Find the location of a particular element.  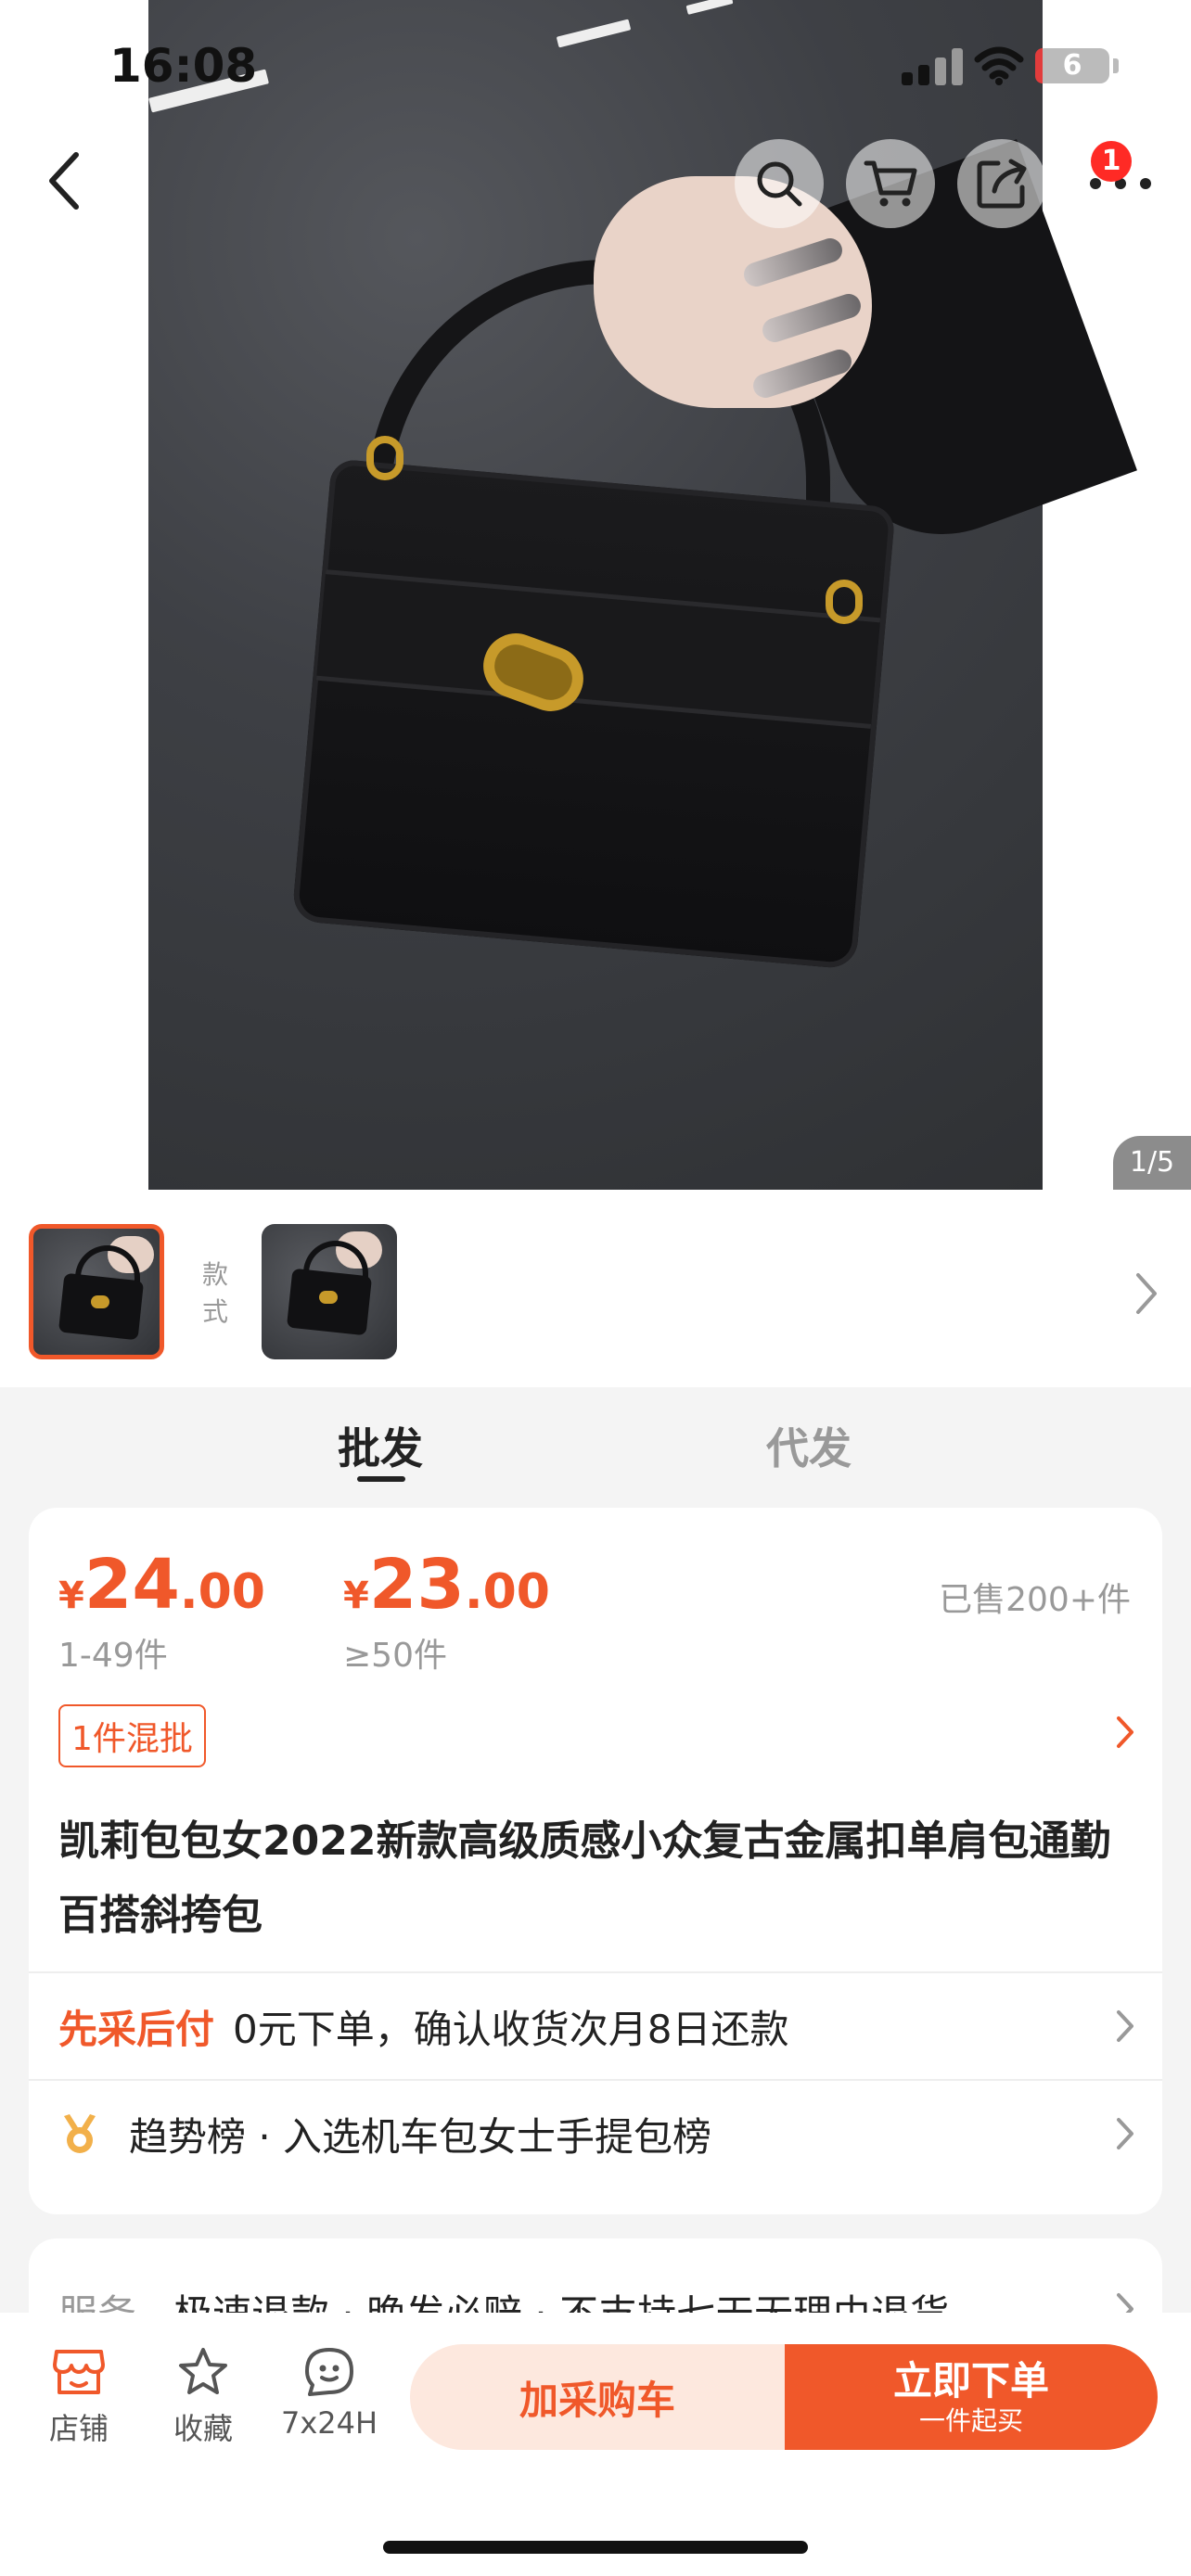

share-icon is located at coordinates (1002, 184).